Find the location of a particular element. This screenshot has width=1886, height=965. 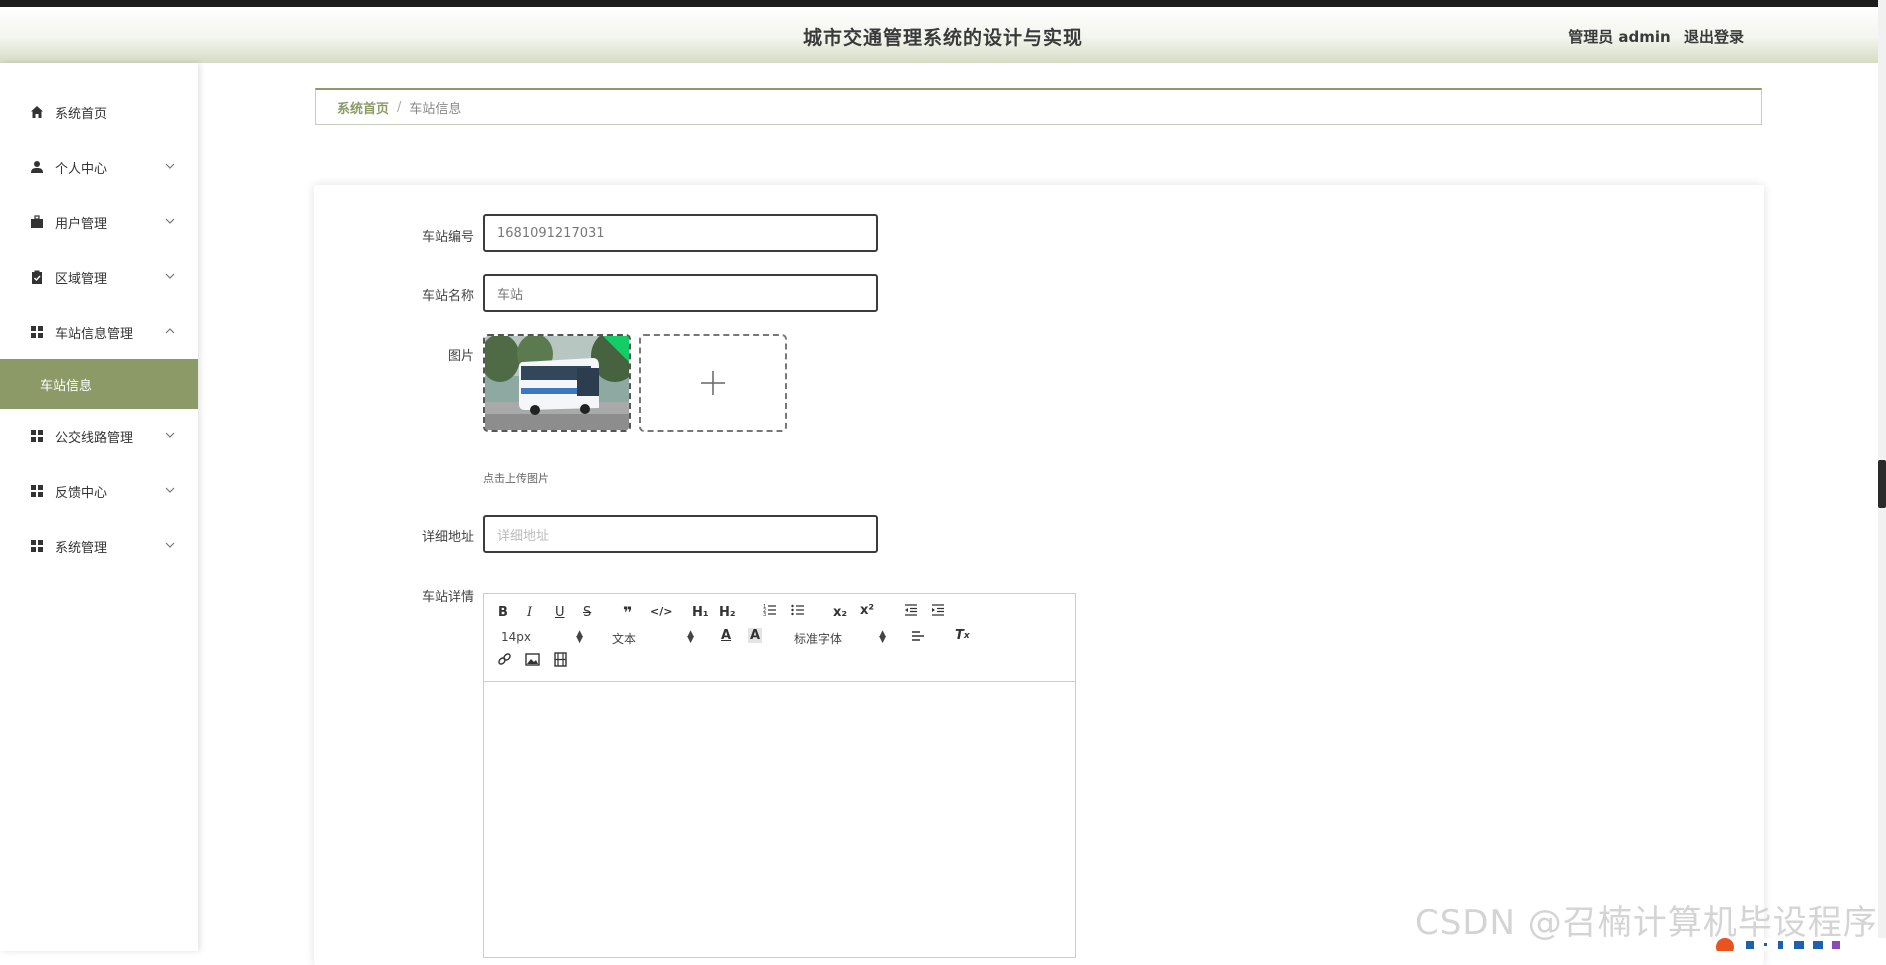

subscript-icon: x₂ is located at coordinates (840, 612).